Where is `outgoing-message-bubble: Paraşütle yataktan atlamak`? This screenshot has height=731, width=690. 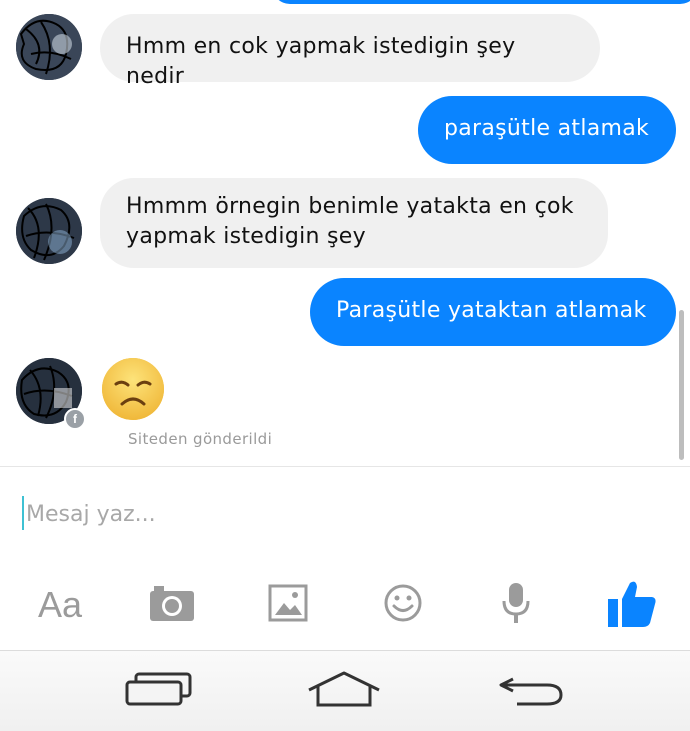 outgoing-message-bubble: Paraşütle yataktan atlamak is located at coordinates (493, 312).